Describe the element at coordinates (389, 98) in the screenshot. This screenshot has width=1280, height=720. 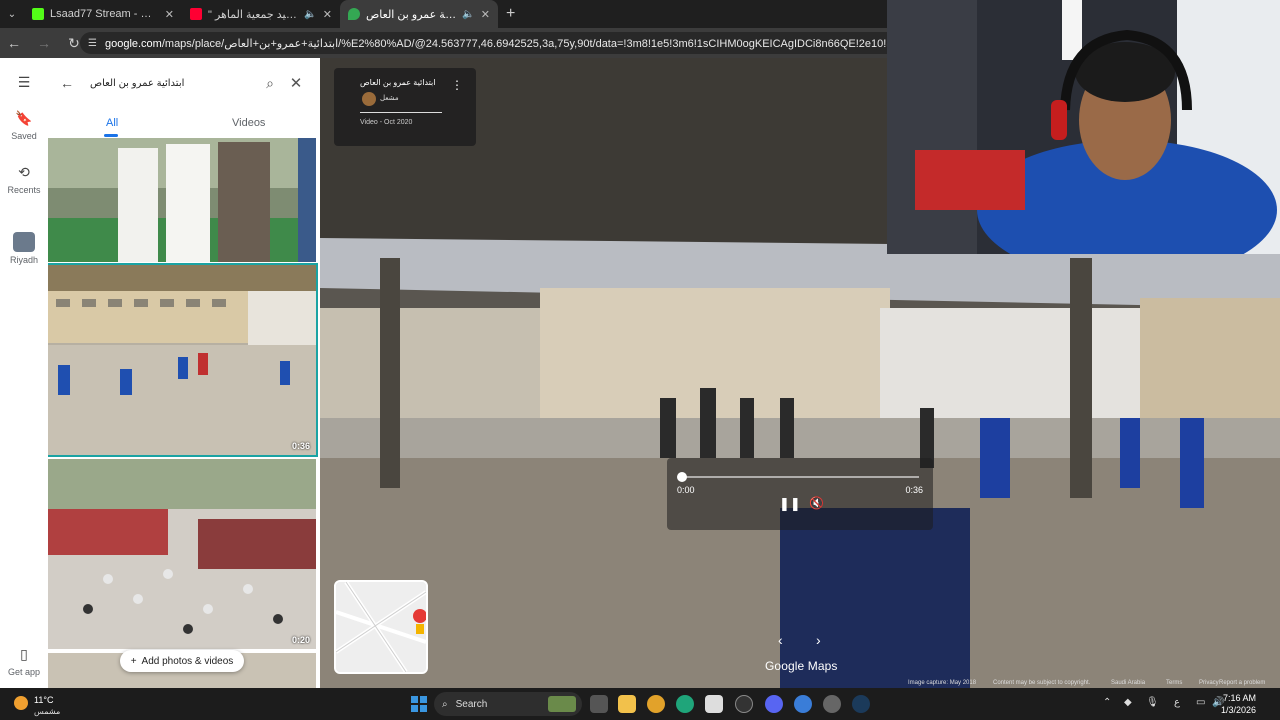
I see `uploader-name: مشعل` at that location.